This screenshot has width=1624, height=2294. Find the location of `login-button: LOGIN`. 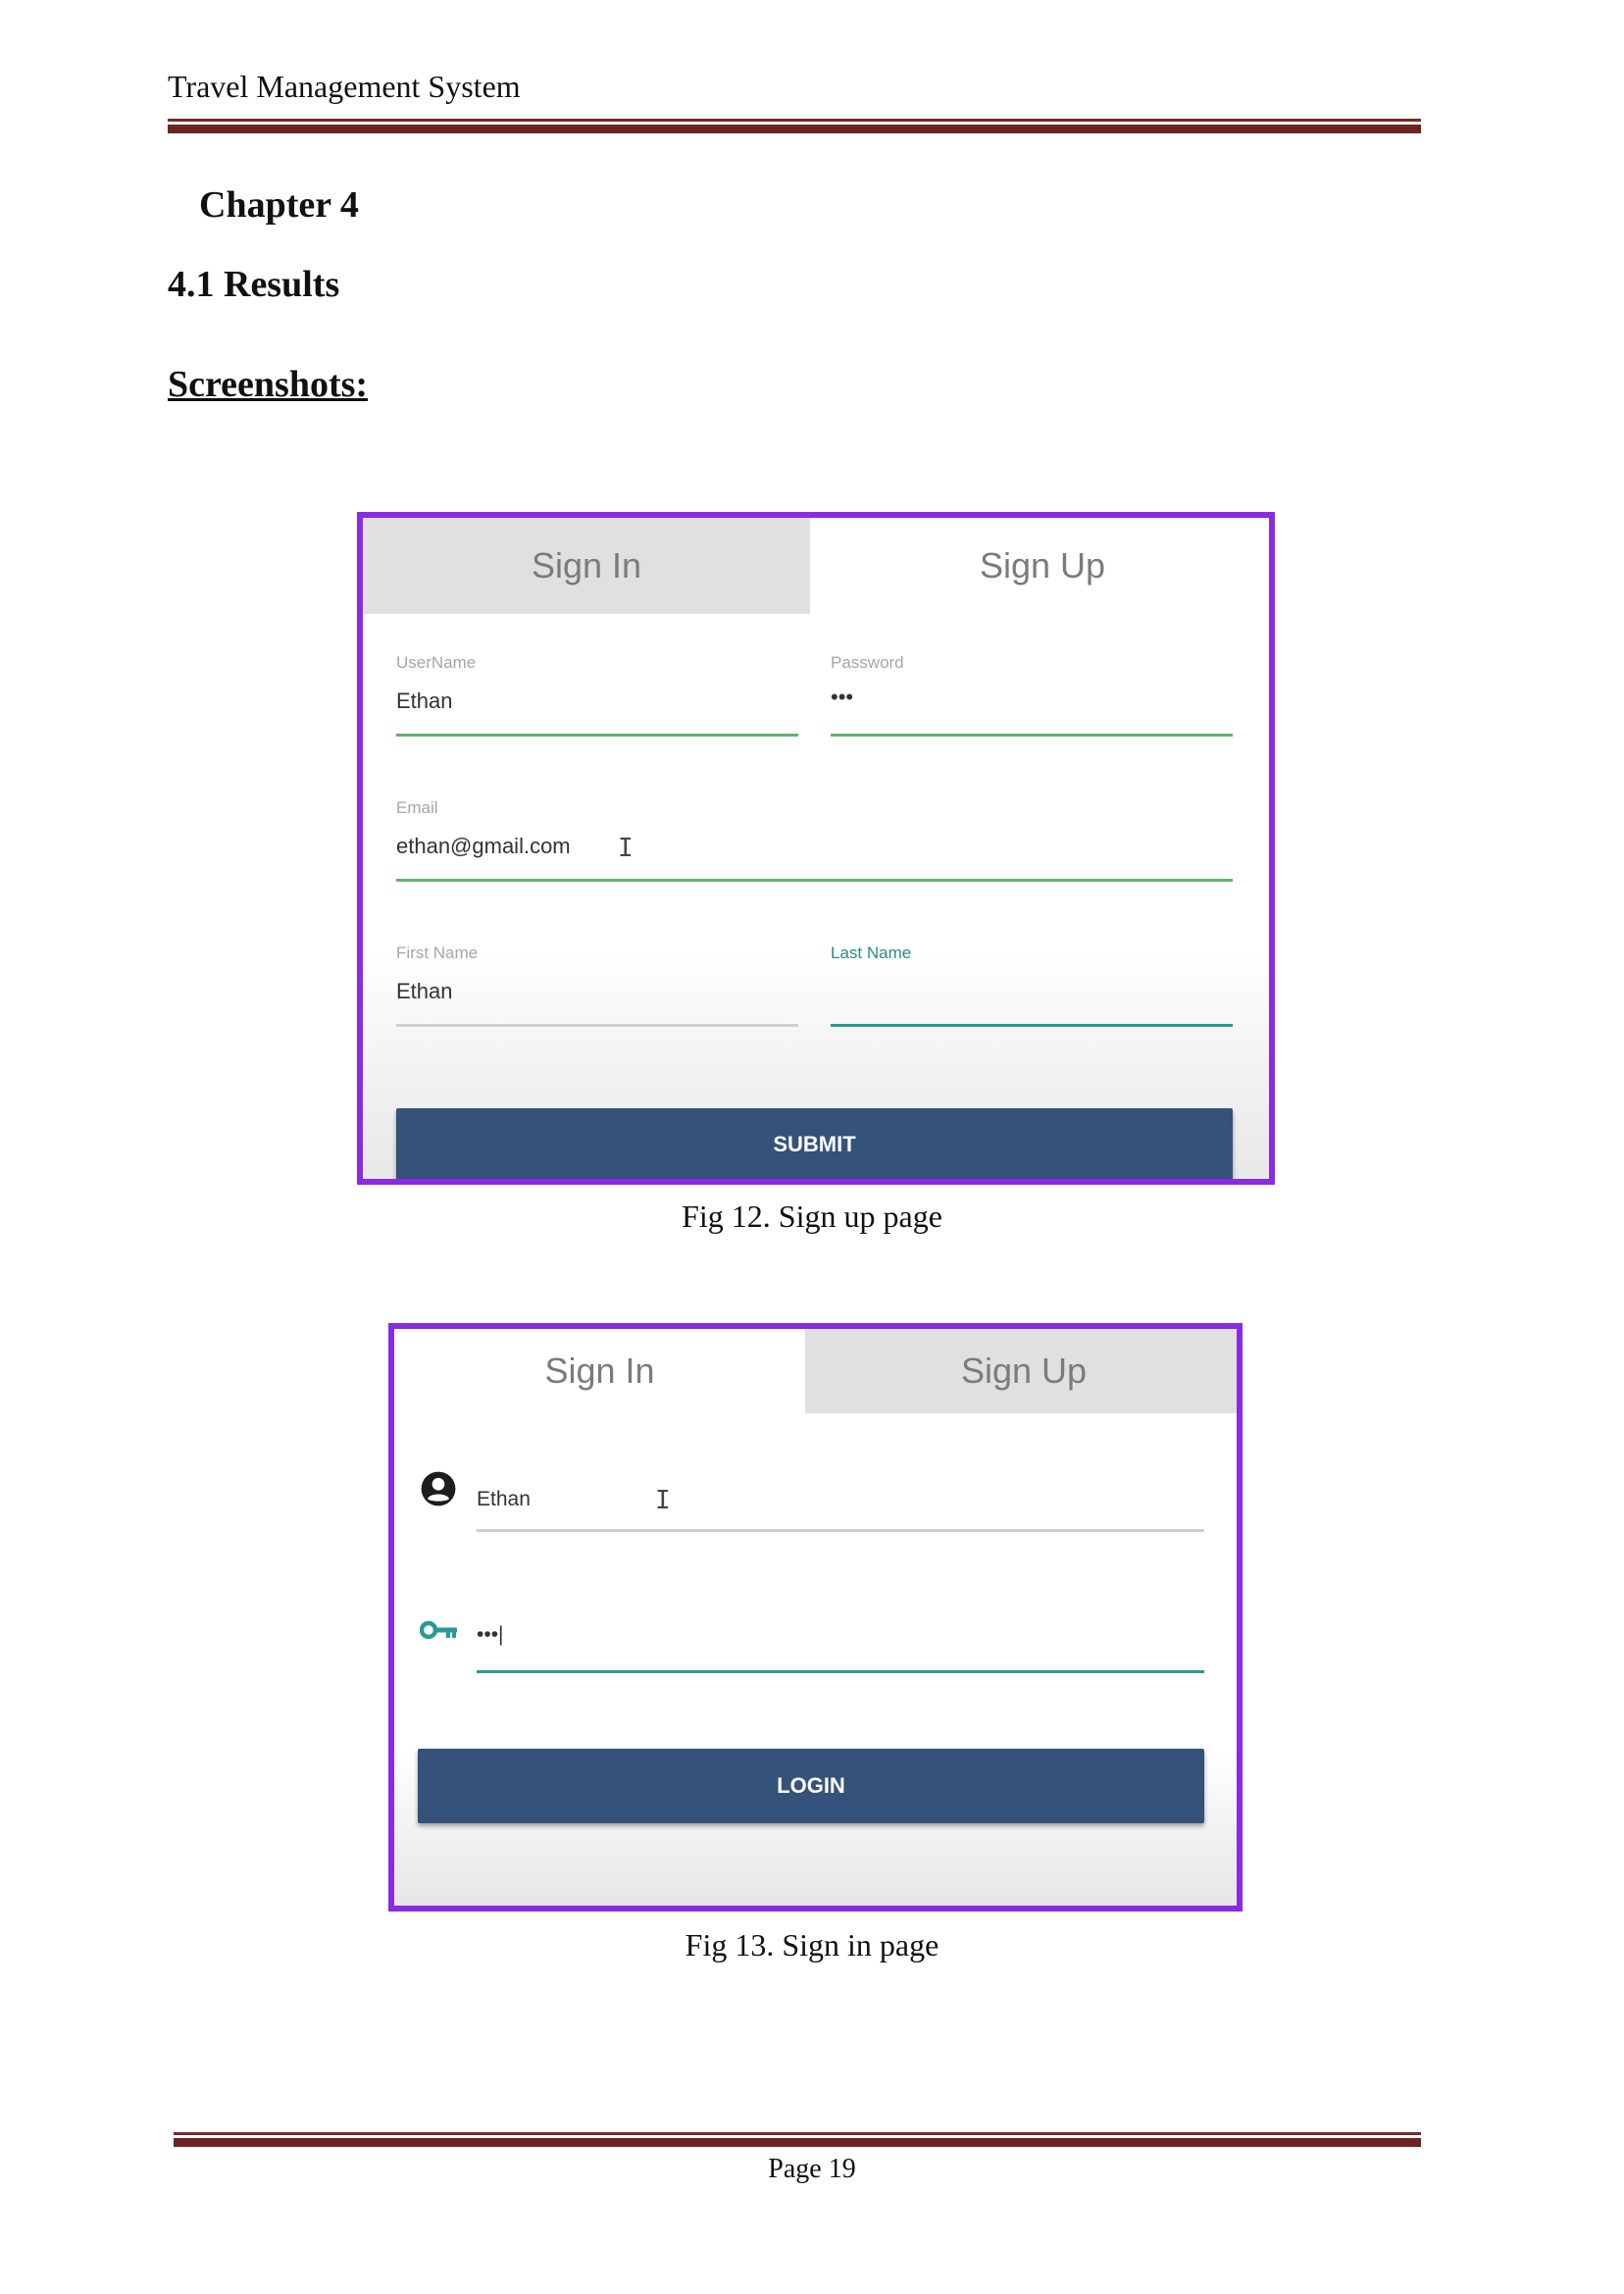

login-button: LOGIN is located at coordinates (811, 1786).